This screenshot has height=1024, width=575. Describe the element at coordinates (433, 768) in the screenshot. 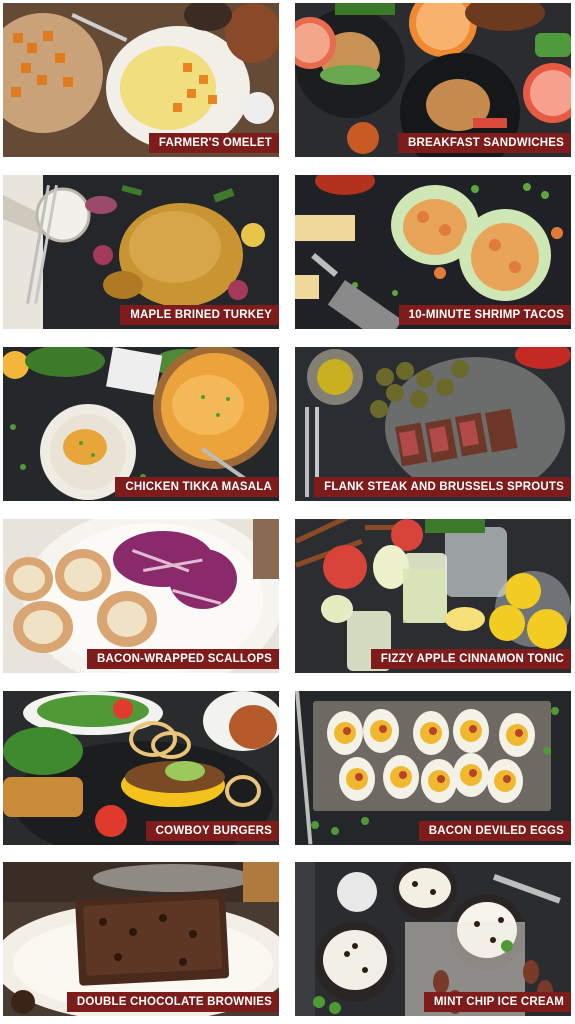

I see `recipe-card-bacon-deviled-eggs: BACON DEVILED EGGS` at that location.